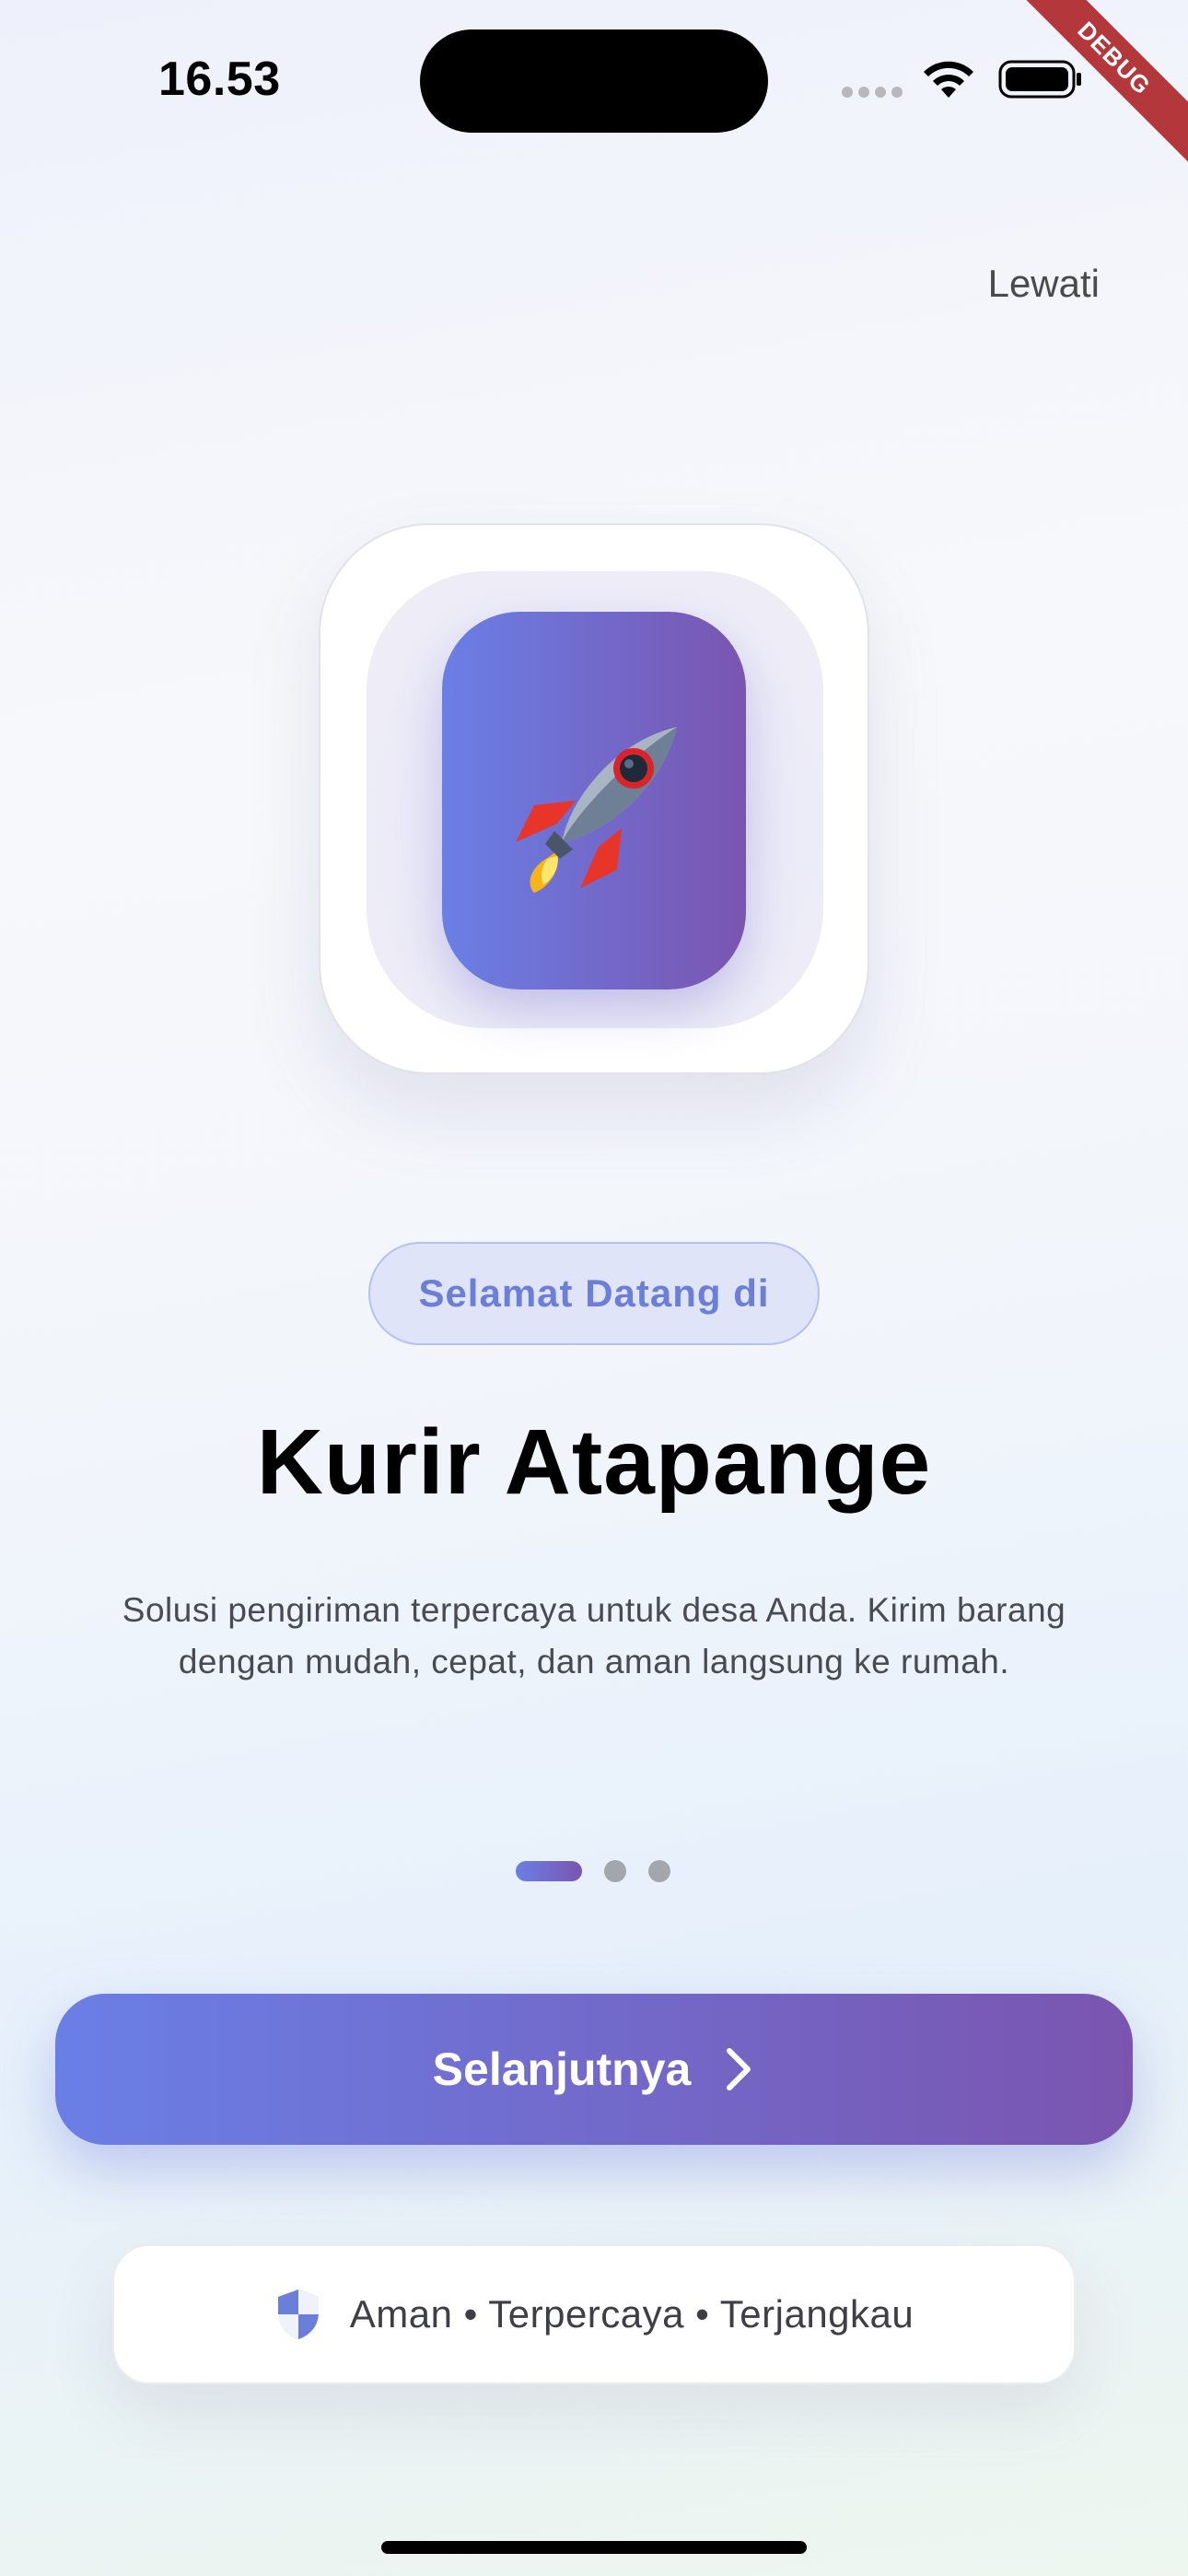  I want to click on trust-card: Aman • Terpercaya • Terjangkau, so click(594, 2314).